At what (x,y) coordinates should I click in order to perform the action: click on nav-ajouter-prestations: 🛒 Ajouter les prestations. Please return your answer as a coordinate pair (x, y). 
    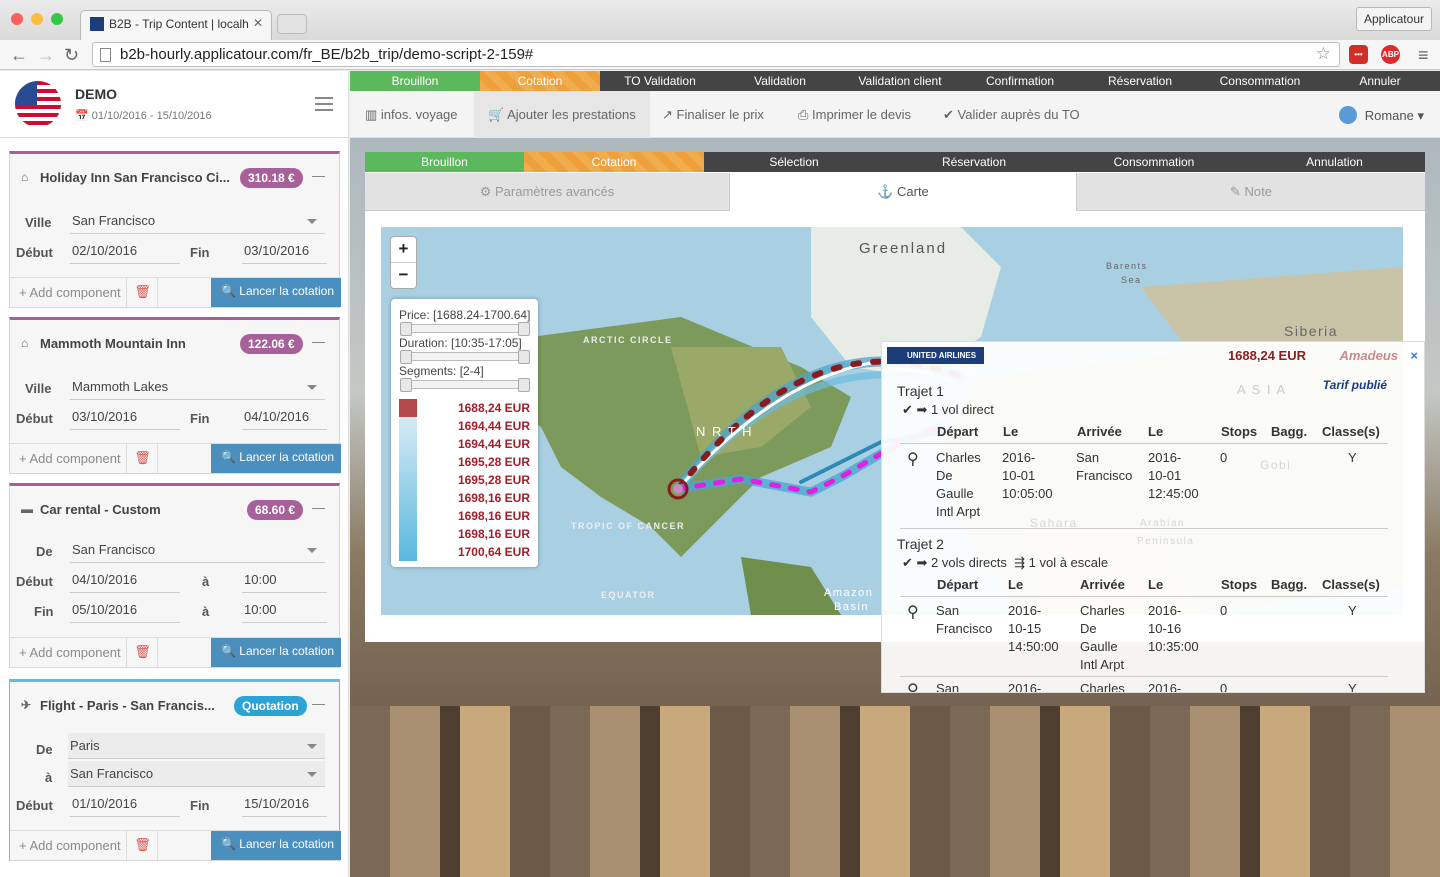
    Looking at the image, I should click on (562, 114).